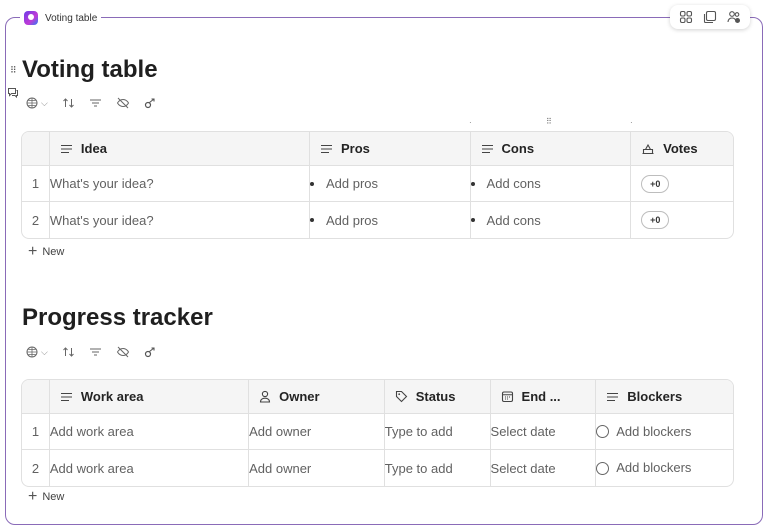  What do you see at coordinates (149, 397) in the screenshot?
I see `column-header-work-area: Work area` at bounding box center [149, 397].